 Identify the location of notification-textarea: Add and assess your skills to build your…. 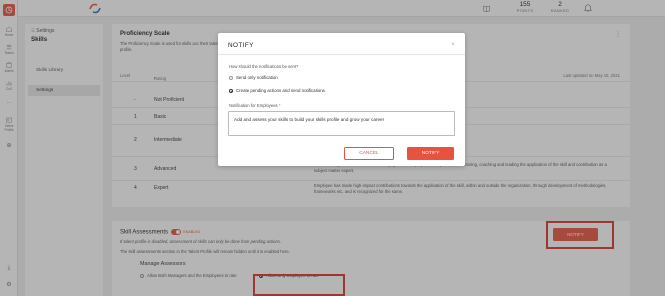
(341, 123).